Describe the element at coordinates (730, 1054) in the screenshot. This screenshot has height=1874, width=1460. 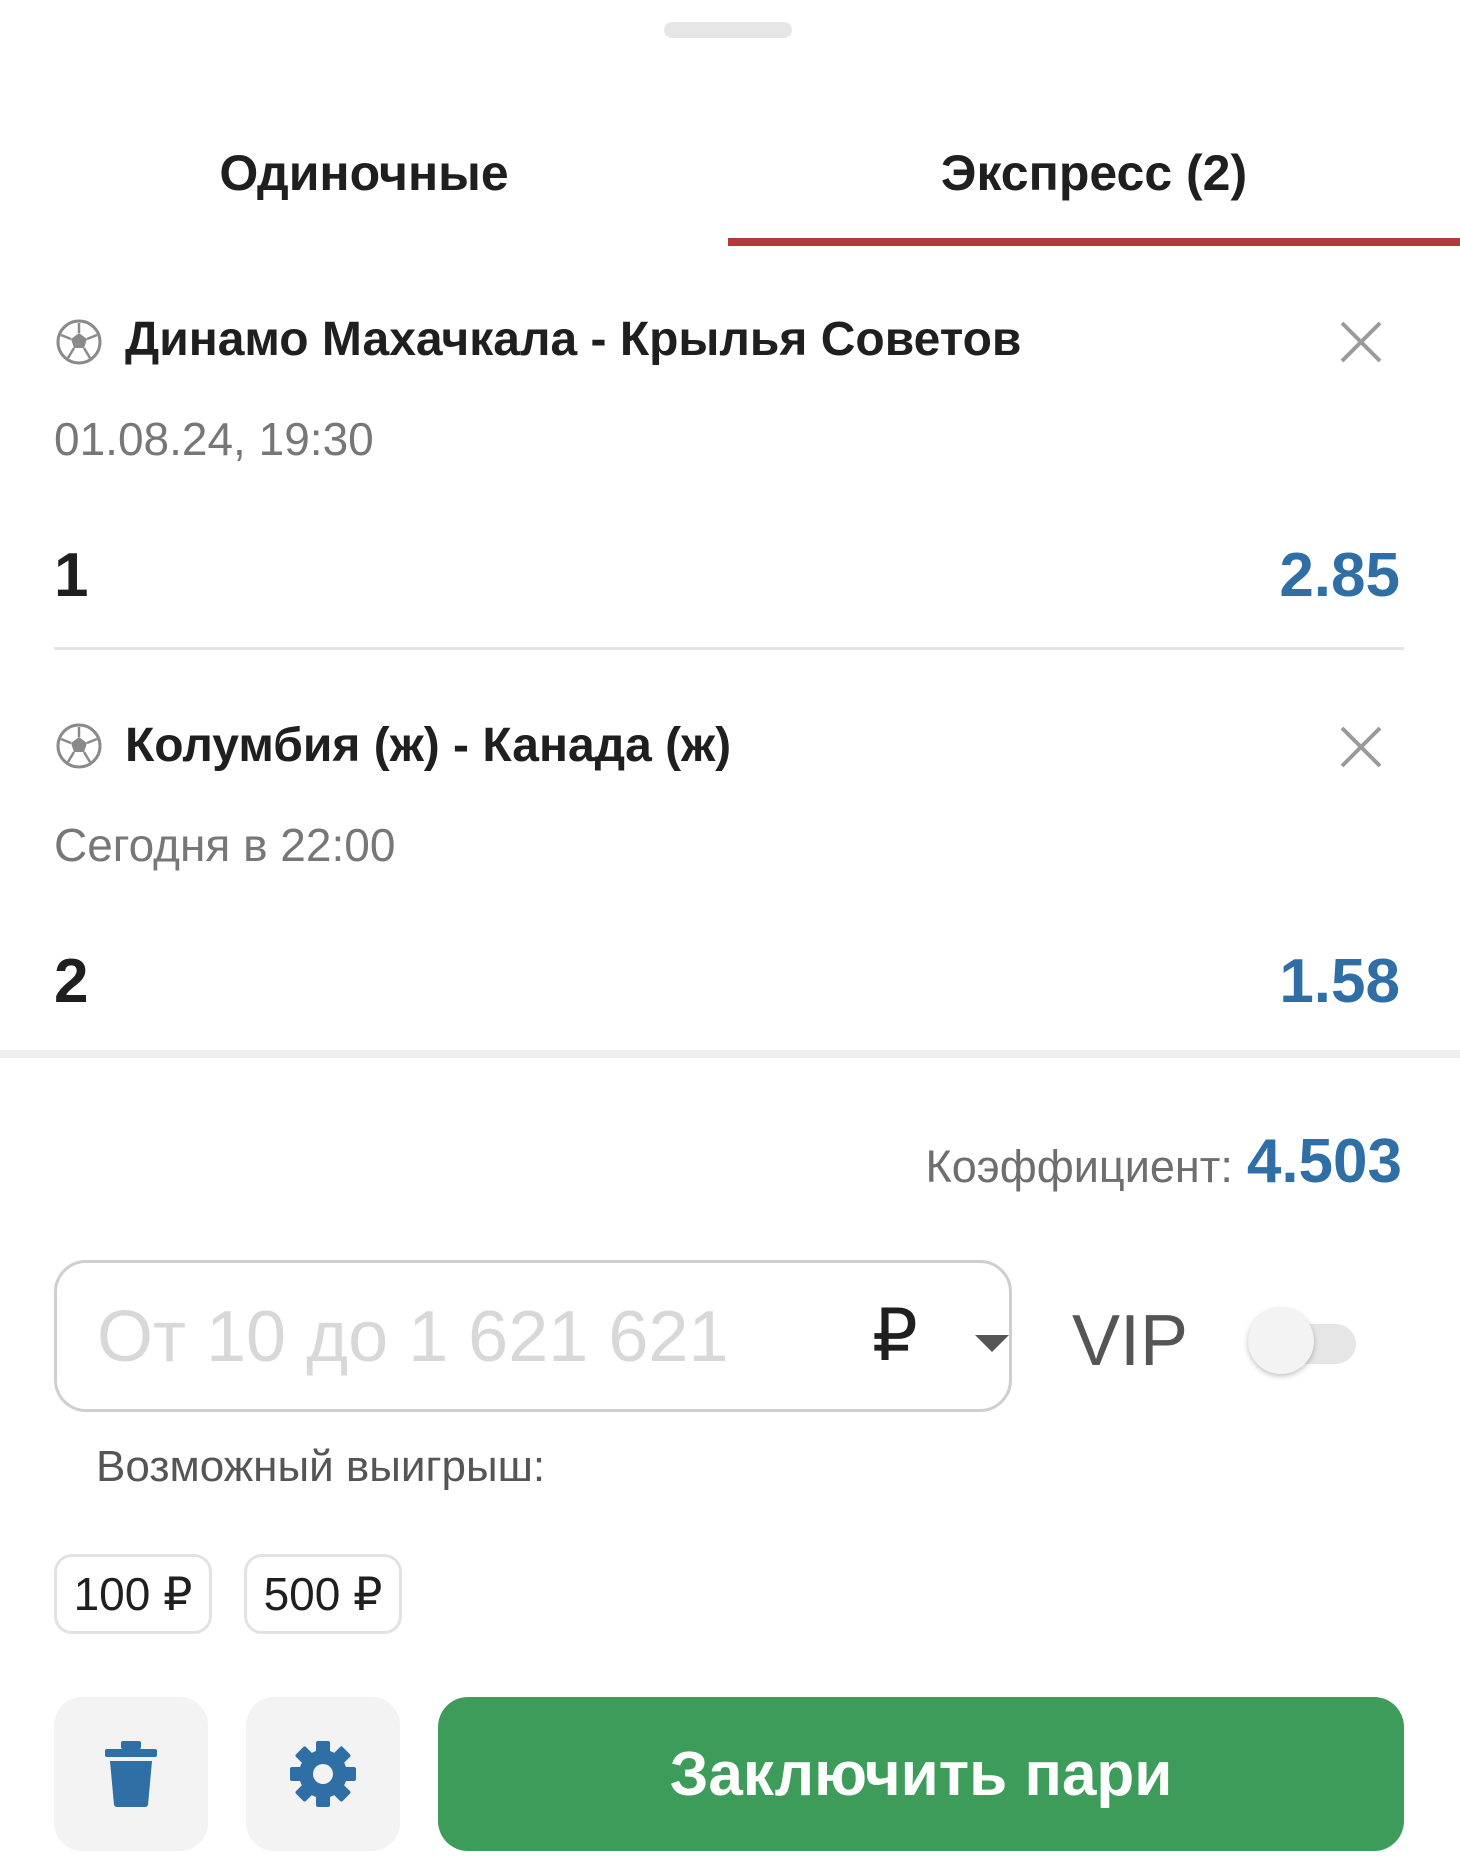
I see `section-separator` at that location.